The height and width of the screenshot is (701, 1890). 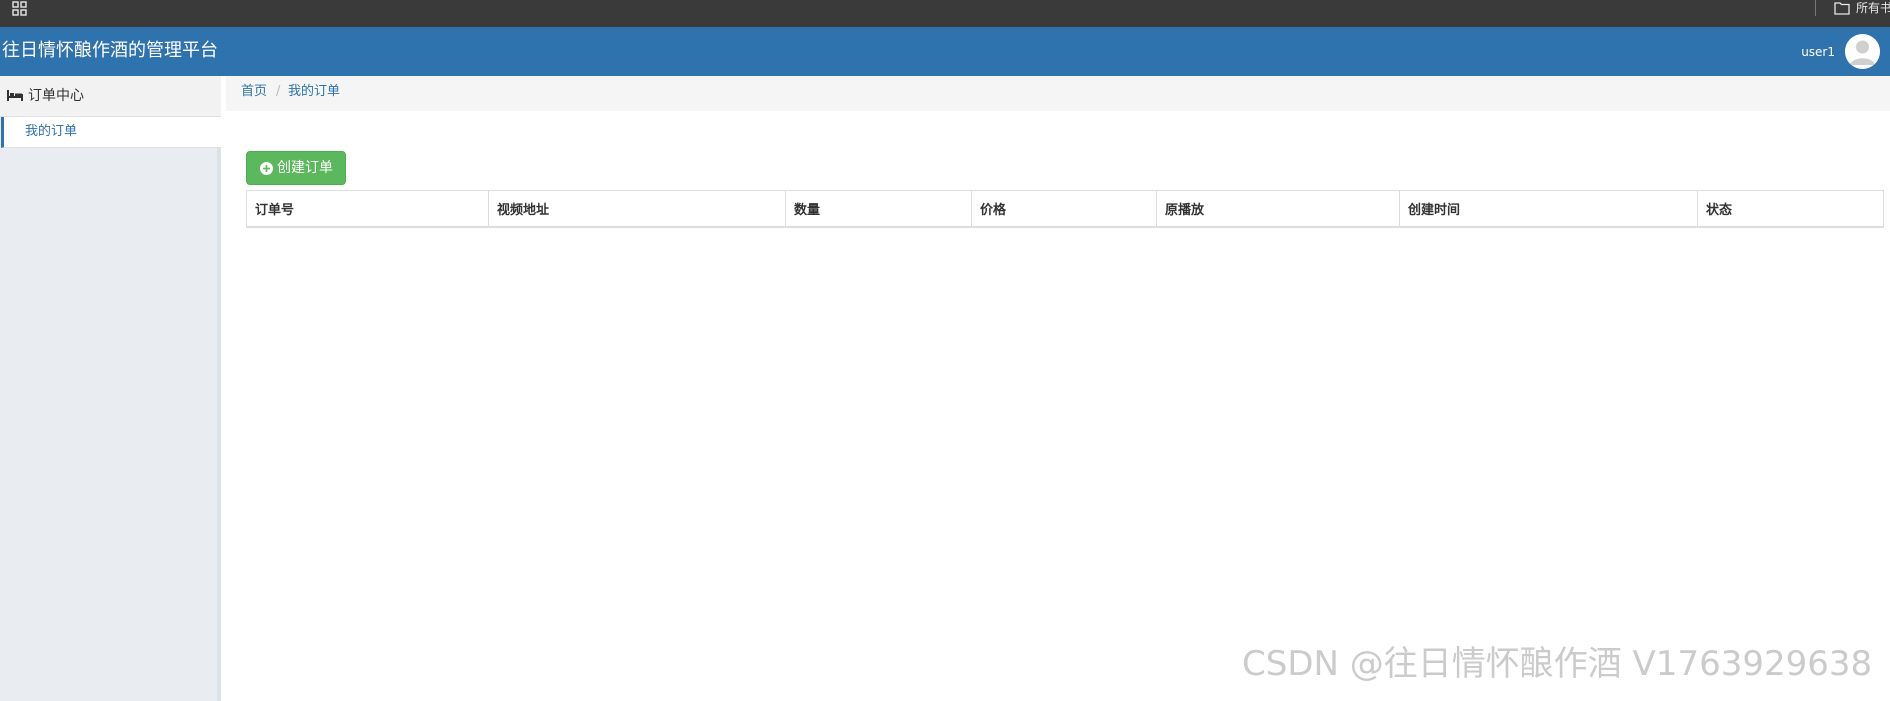 I want to click on watermark-text: CSDN @往日情怀酿作酒 V1763929638, so click(x=1557, y=664).